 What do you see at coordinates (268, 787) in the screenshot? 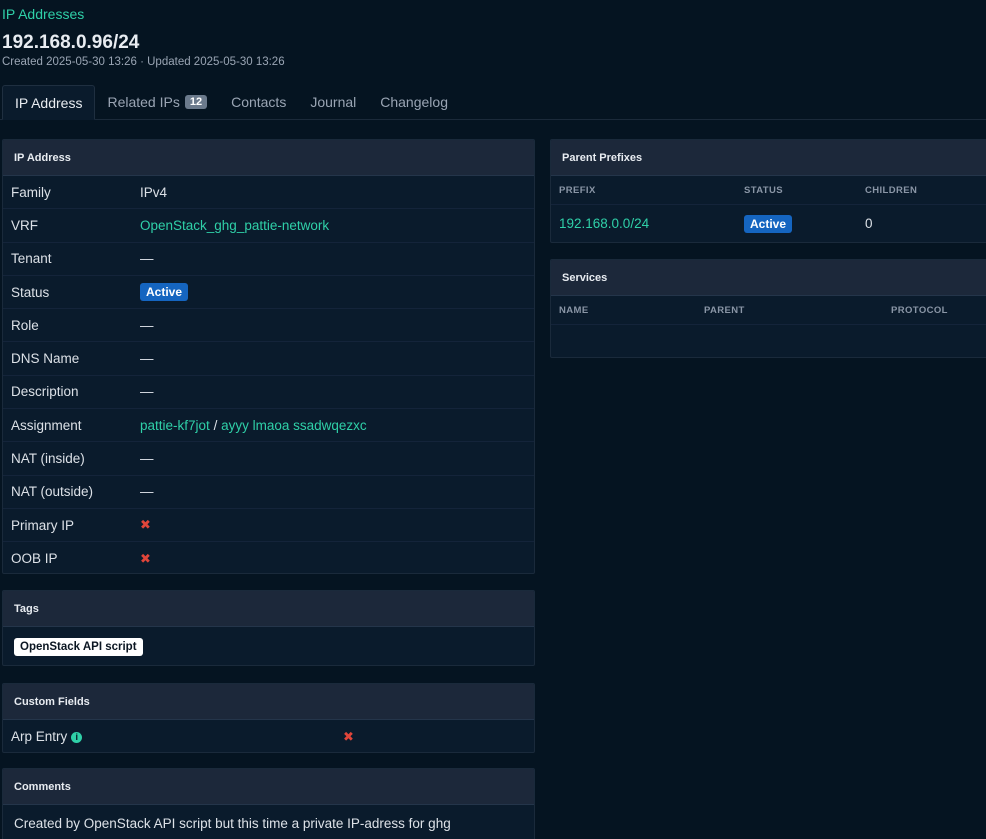
I see `card-header: Comments` at bounding box center [268, 787].